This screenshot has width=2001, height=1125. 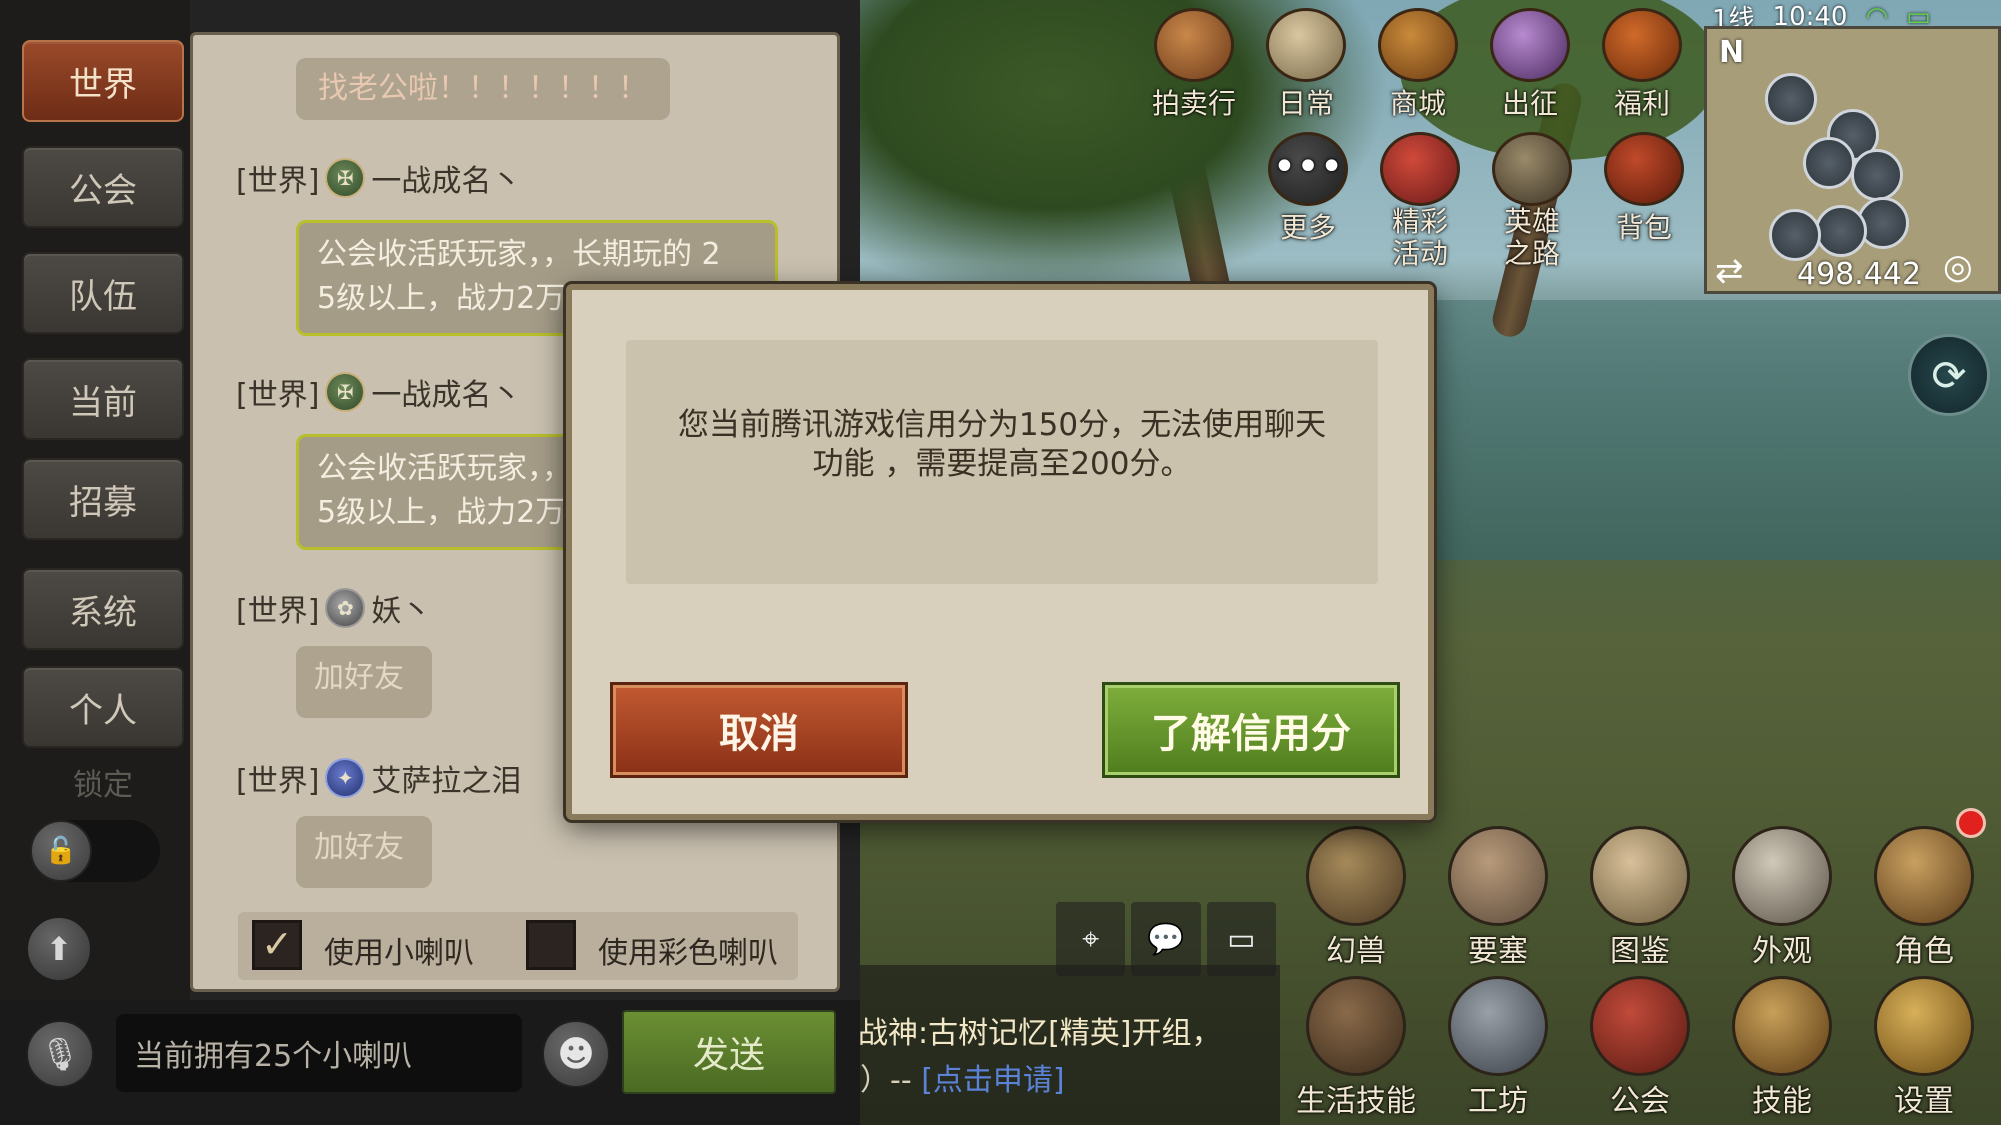 I want to click on shop-button: 商城, so click(x=1418, y=65).